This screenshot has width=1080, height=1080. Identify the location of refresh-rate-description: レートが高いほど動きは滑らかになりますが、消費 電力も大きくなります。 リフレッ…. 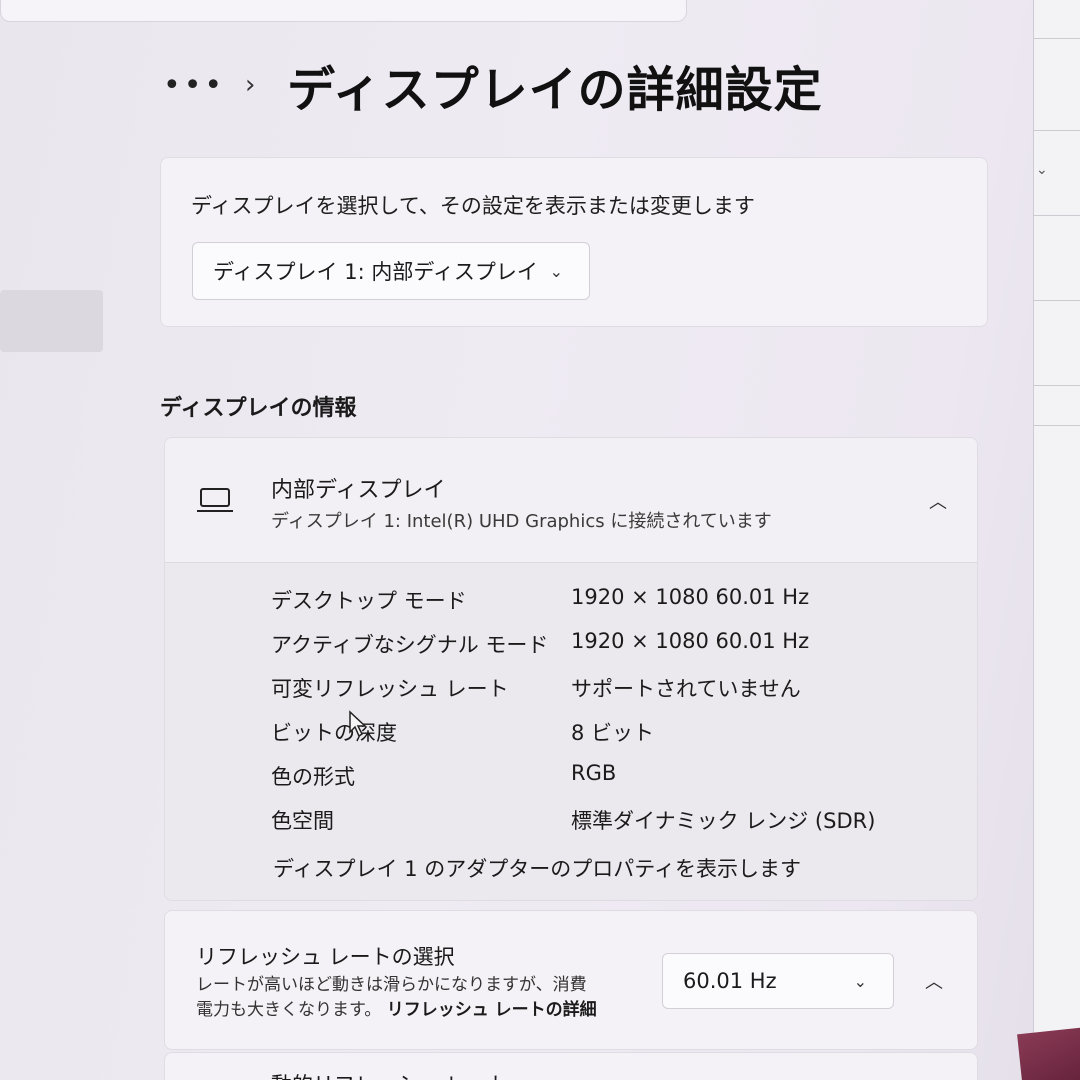
(416, 998).